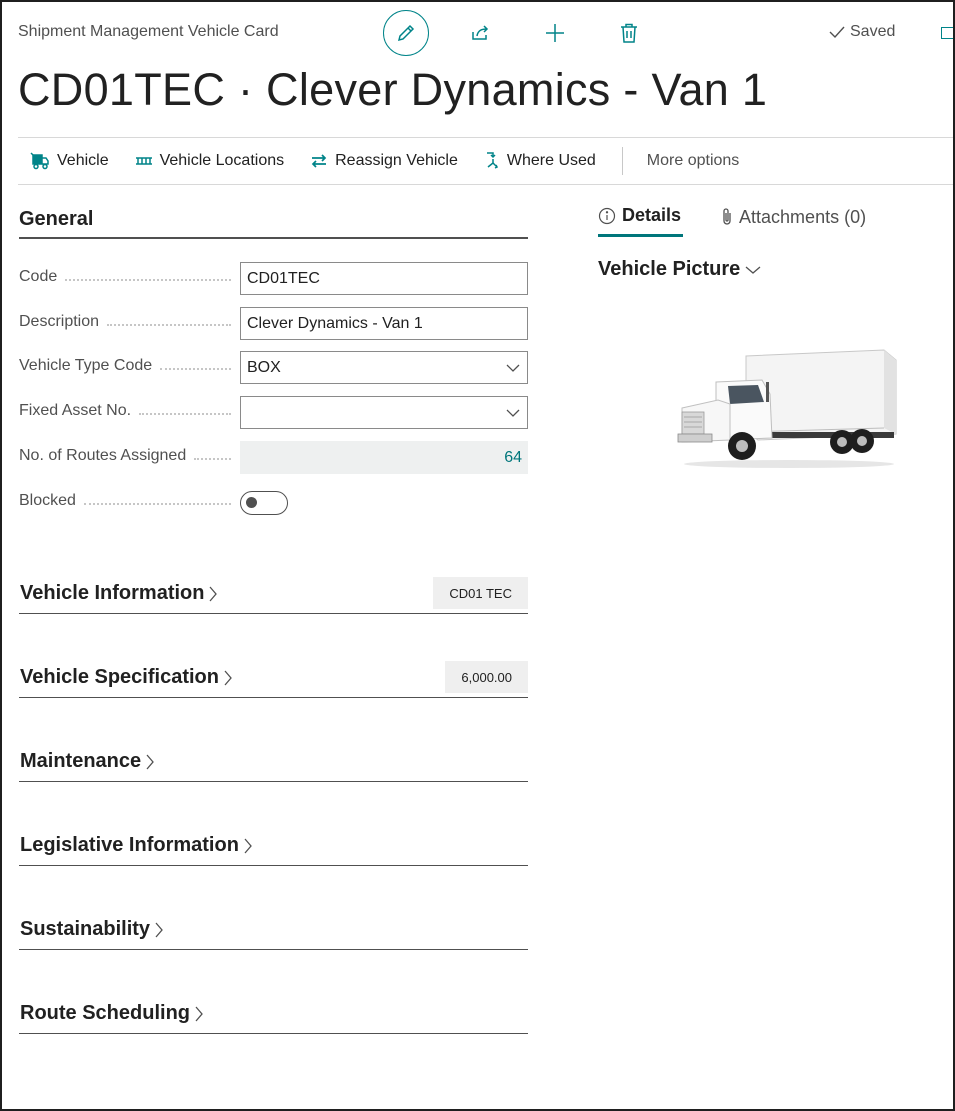  Describe the element at coordinates (273, 933) in the screenshot. I see `sustainability-section: Sustainability` at that location.